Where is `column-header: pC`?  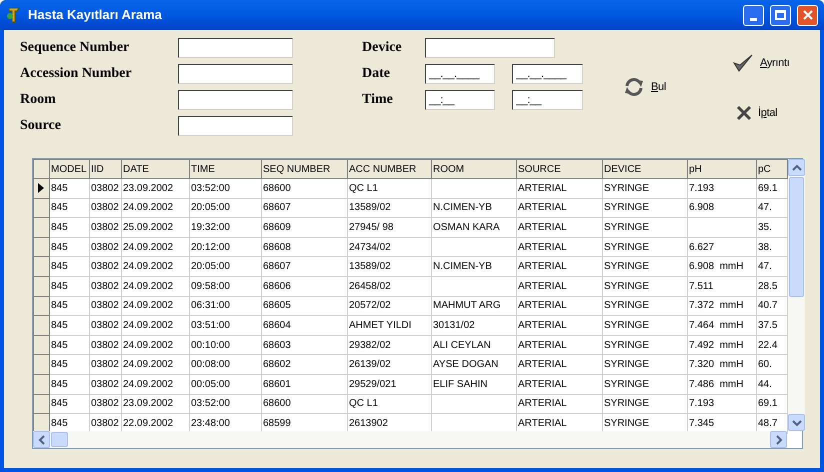
column-header: pC is located at coordinates (772, 169).